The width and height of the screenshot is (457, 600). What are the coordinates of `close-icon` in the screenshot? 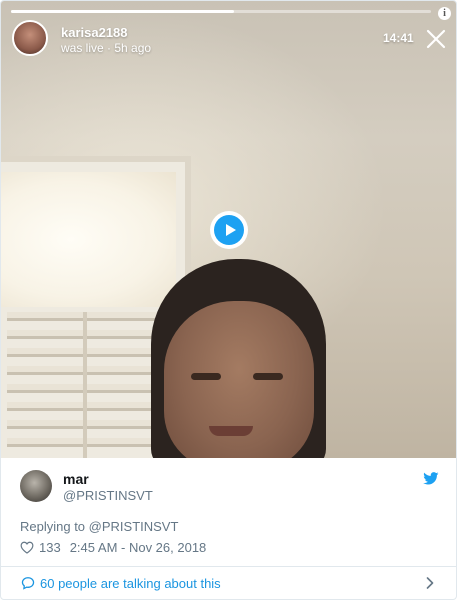 It's located at (436, 39).